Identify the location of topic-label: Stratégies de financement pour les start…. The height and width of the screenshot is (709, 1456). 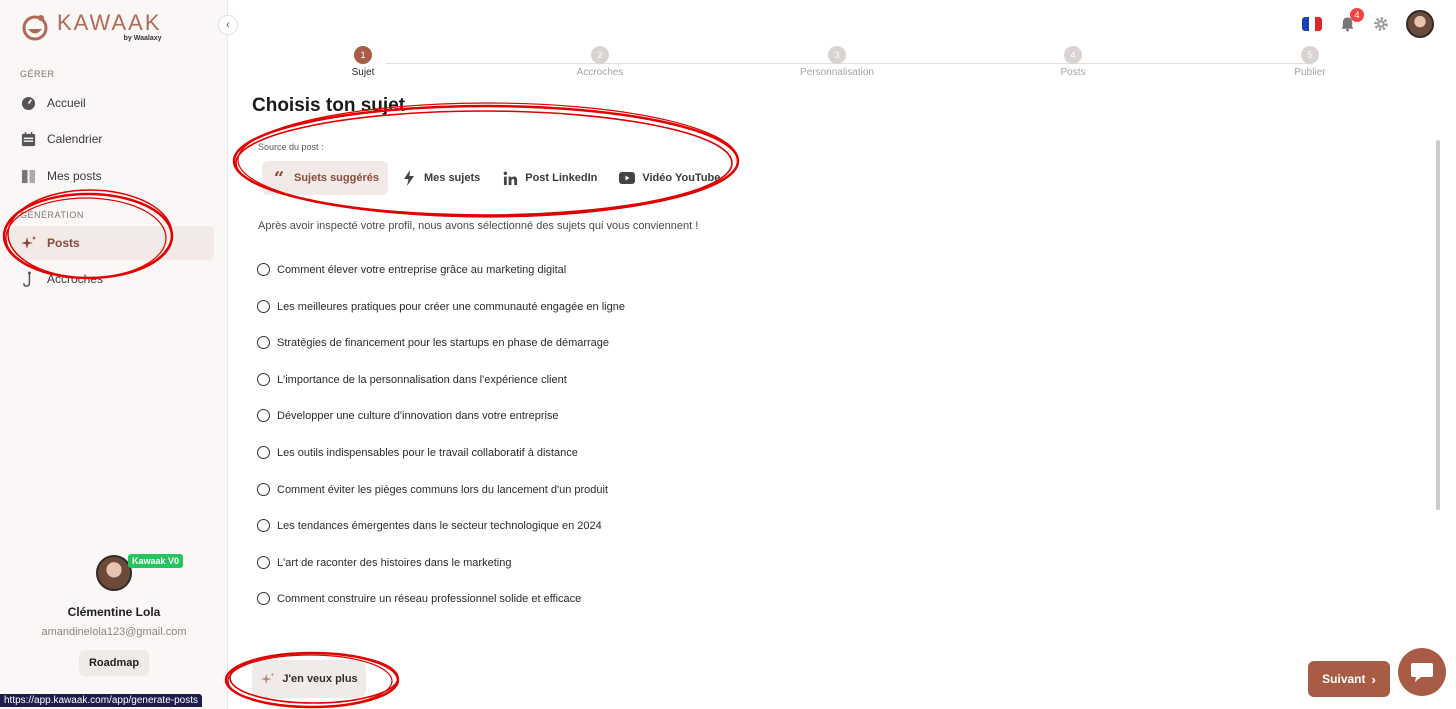
(443, 343).